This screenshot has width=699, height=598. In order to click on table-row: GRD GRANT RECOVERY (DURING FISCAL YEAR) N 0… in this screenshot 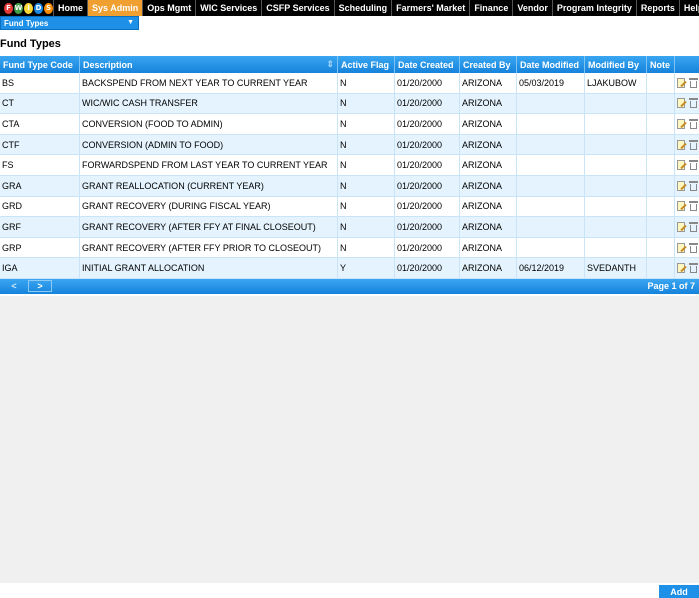, I will do `click(349, 207)`.